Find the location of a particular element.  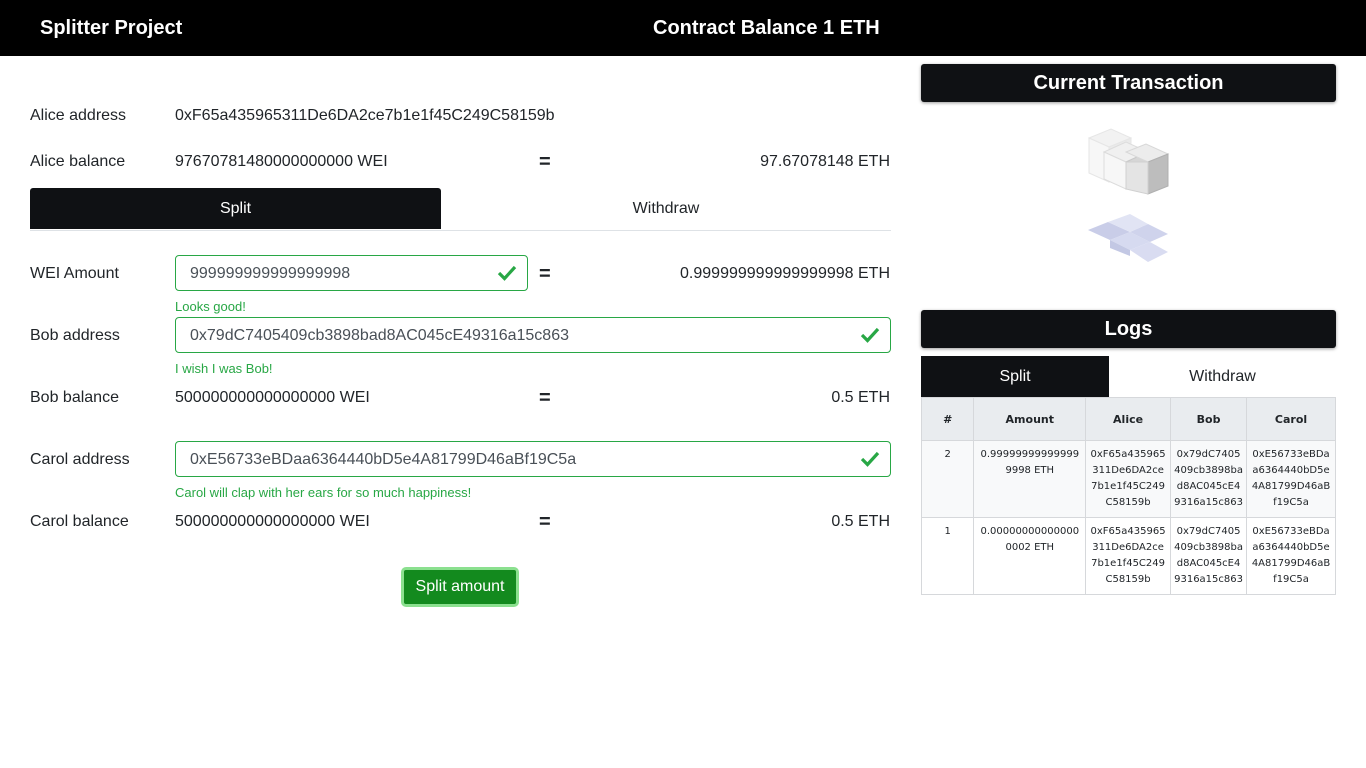

alice-address-label: Alice address is located at coordinates (78, 115).